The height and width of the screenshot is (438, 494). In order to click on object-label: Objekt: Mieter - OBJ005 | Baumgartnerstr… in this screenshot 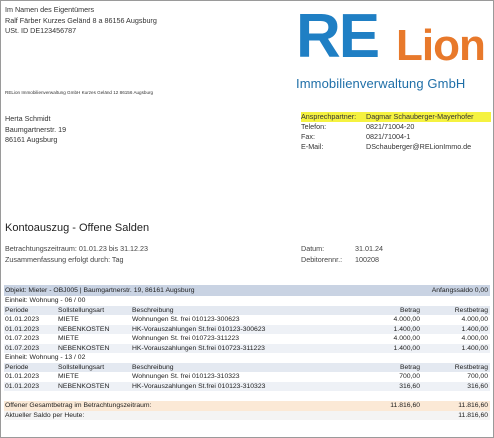, I will do `click(100, 290)`.